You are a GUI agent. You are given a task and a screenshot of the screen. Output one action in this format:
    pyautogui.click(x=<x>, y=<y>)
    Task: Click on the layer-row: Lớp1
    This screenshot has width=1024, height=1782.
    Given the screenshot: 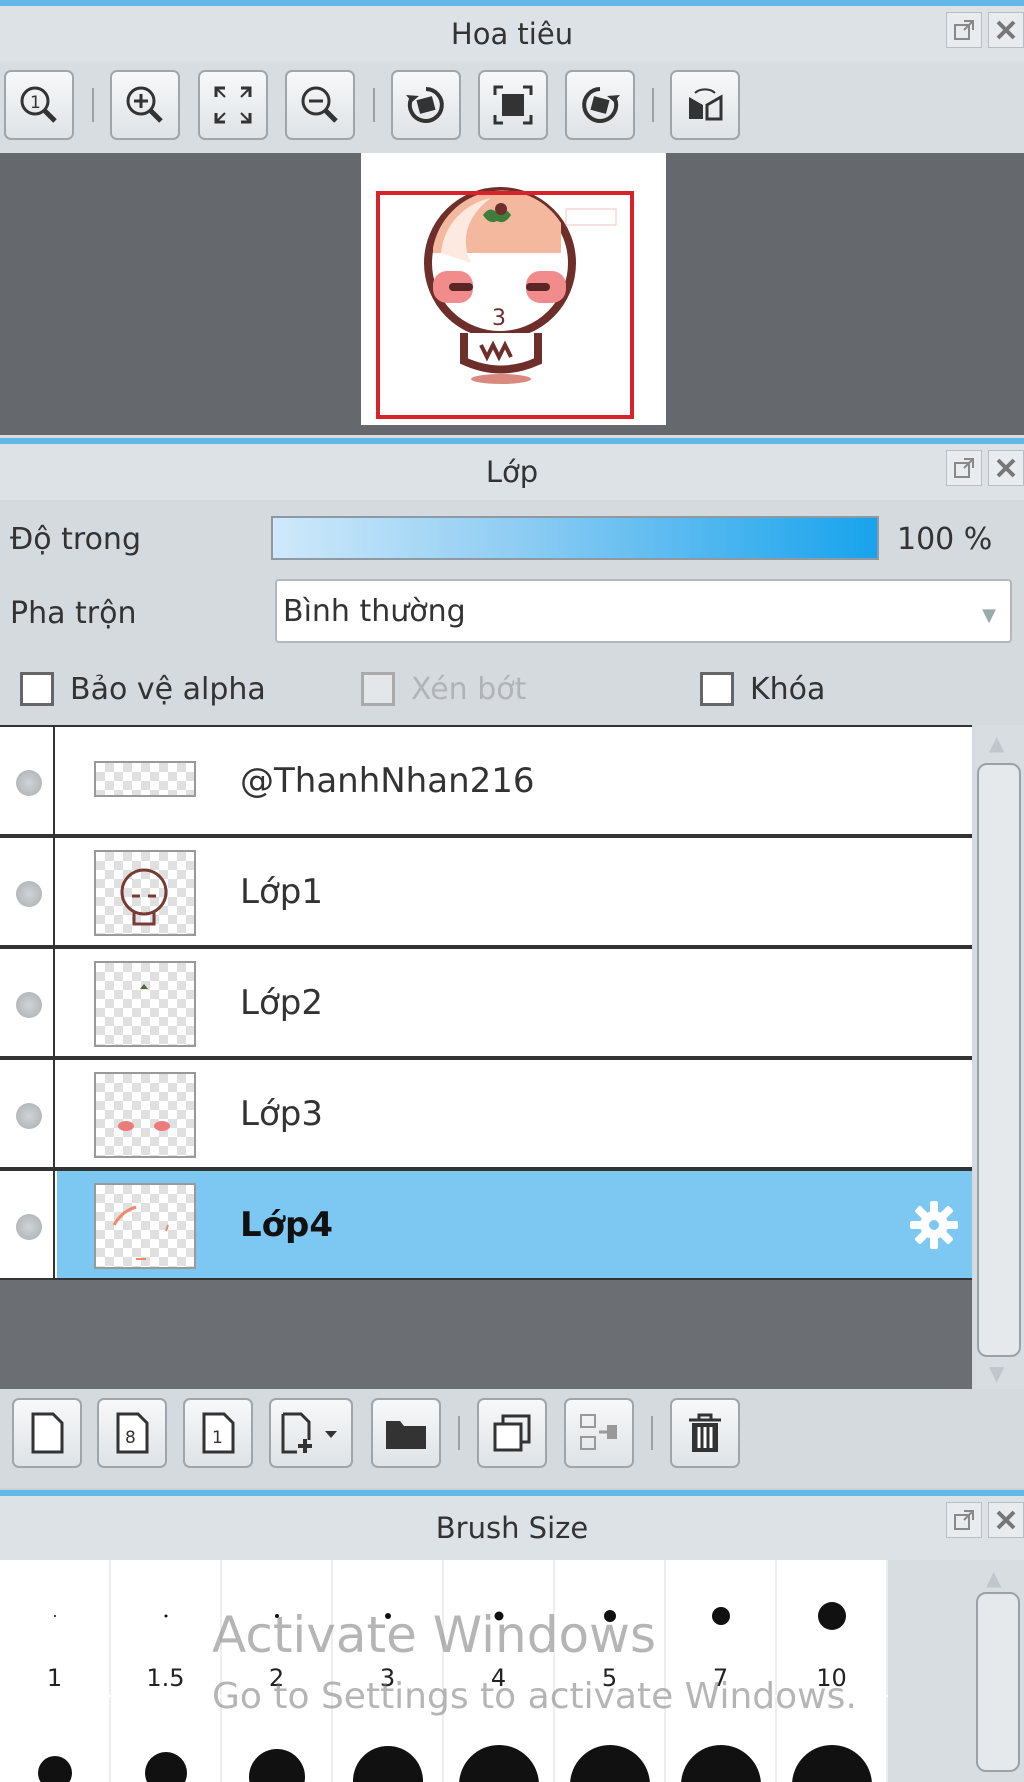 What is the action you would take?
    pyautogui.click(x=486, y=891)
    